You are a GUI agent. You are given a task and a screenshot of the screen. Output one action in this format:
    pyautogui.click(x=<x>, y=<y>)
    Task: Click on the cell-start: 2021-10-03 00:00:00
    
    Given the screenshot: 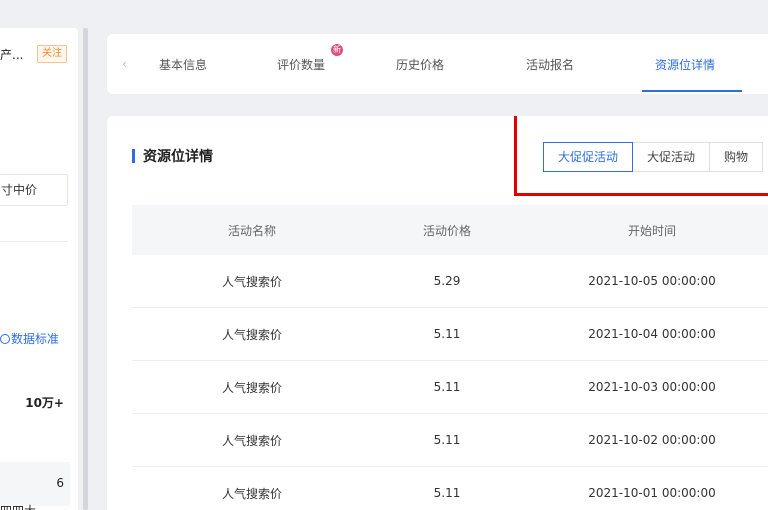 What is the action you would take?
    pyautogui.click(x=652, y=387)
    